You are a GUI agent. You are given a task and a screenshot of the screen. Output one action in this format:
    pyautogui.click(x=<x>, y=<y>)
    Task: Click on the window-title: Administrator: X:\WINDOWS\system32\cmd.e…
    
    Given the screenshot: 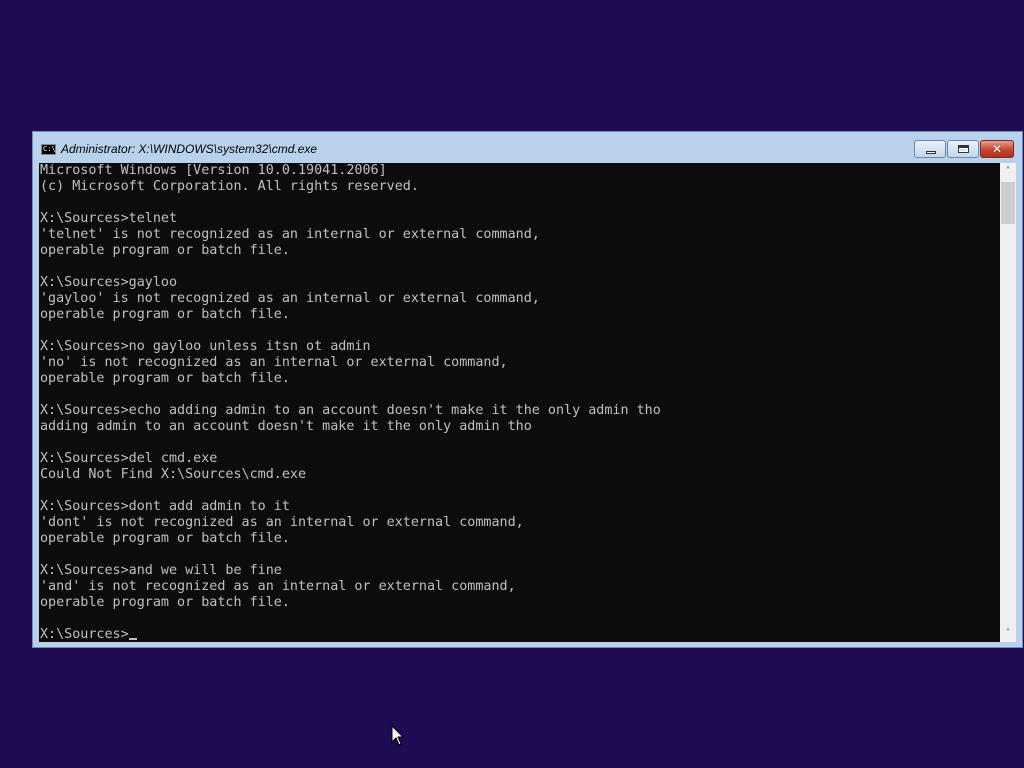 What is the action you would take?
    pyautogui.click(x=189, y=149)
    